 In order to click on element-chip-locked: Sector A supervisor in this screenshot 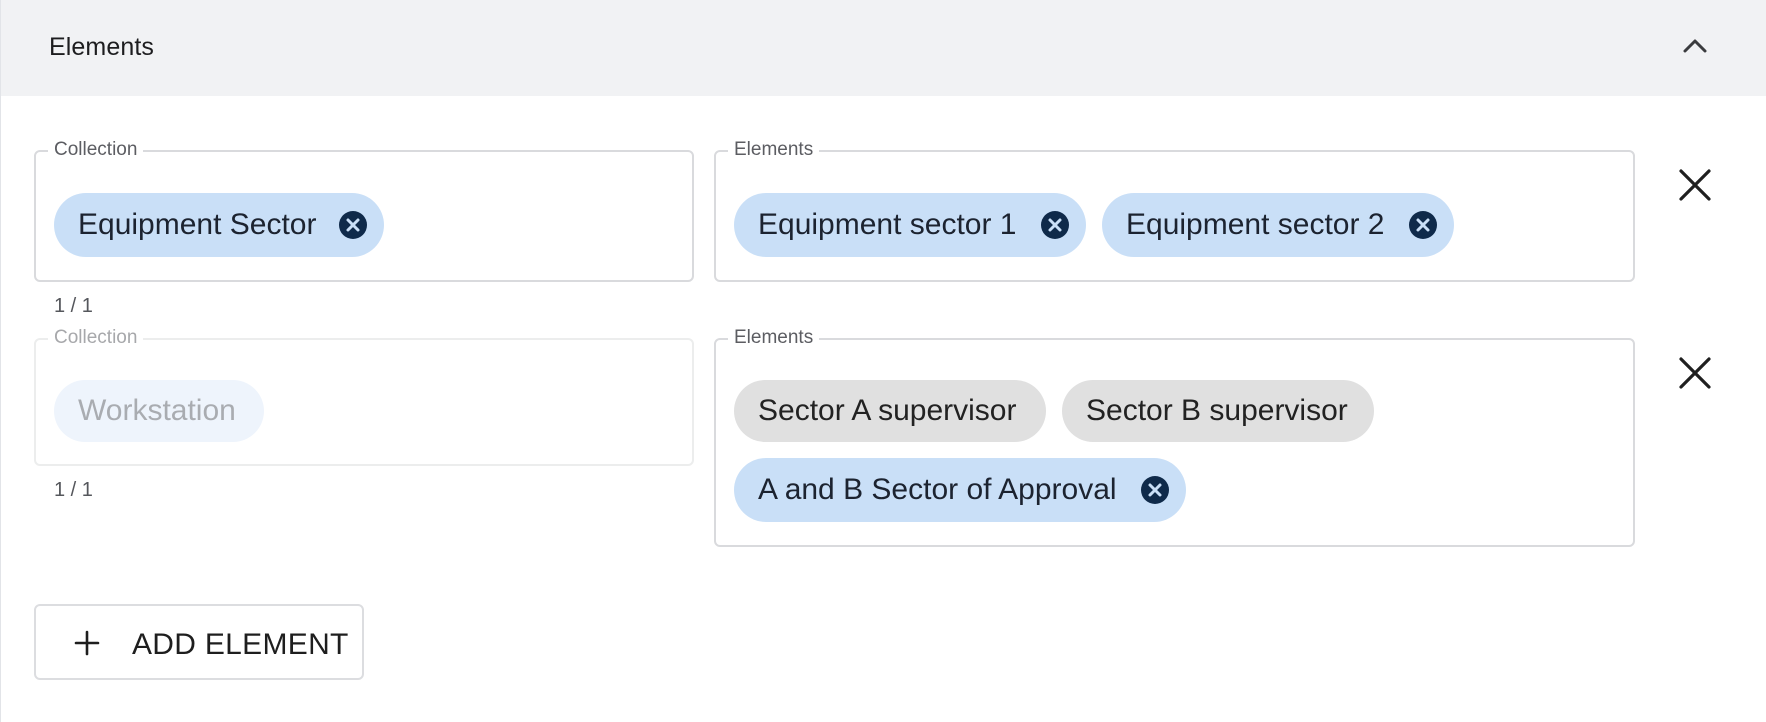, I will do `click(890, 411)`.